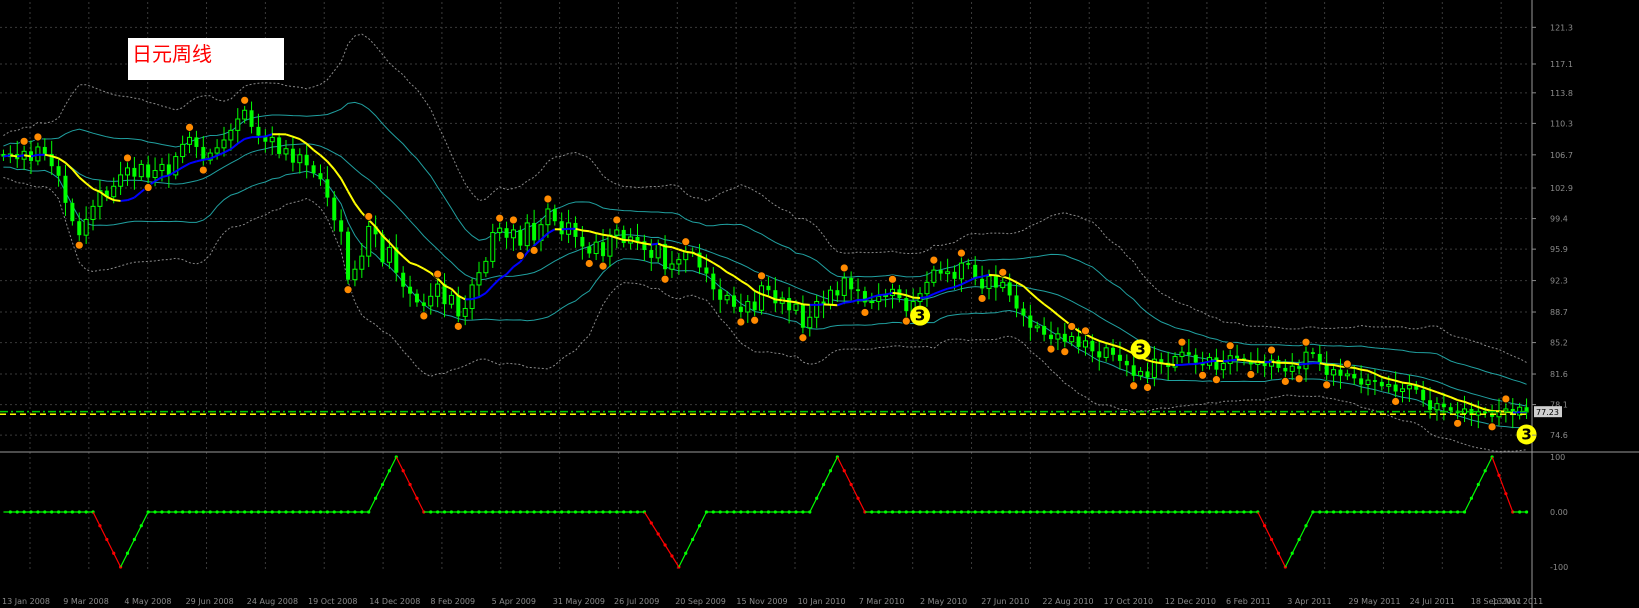 The height and width of the screenshot is (608, 1639). What do you see at coordinates (1067, 601) in the screenshot?
I see `time-axis-label: 22 Aug 2010` at bounding box center [1067, 601].